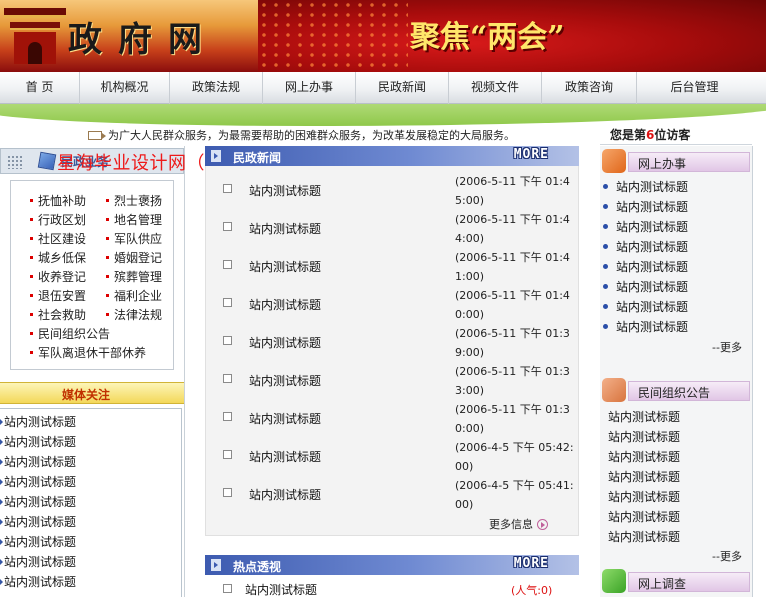 The image size is (766, 597). Describe the element at coordinates (134, 314) in the screenshot. I see `category-link: 法律法规` at that location.